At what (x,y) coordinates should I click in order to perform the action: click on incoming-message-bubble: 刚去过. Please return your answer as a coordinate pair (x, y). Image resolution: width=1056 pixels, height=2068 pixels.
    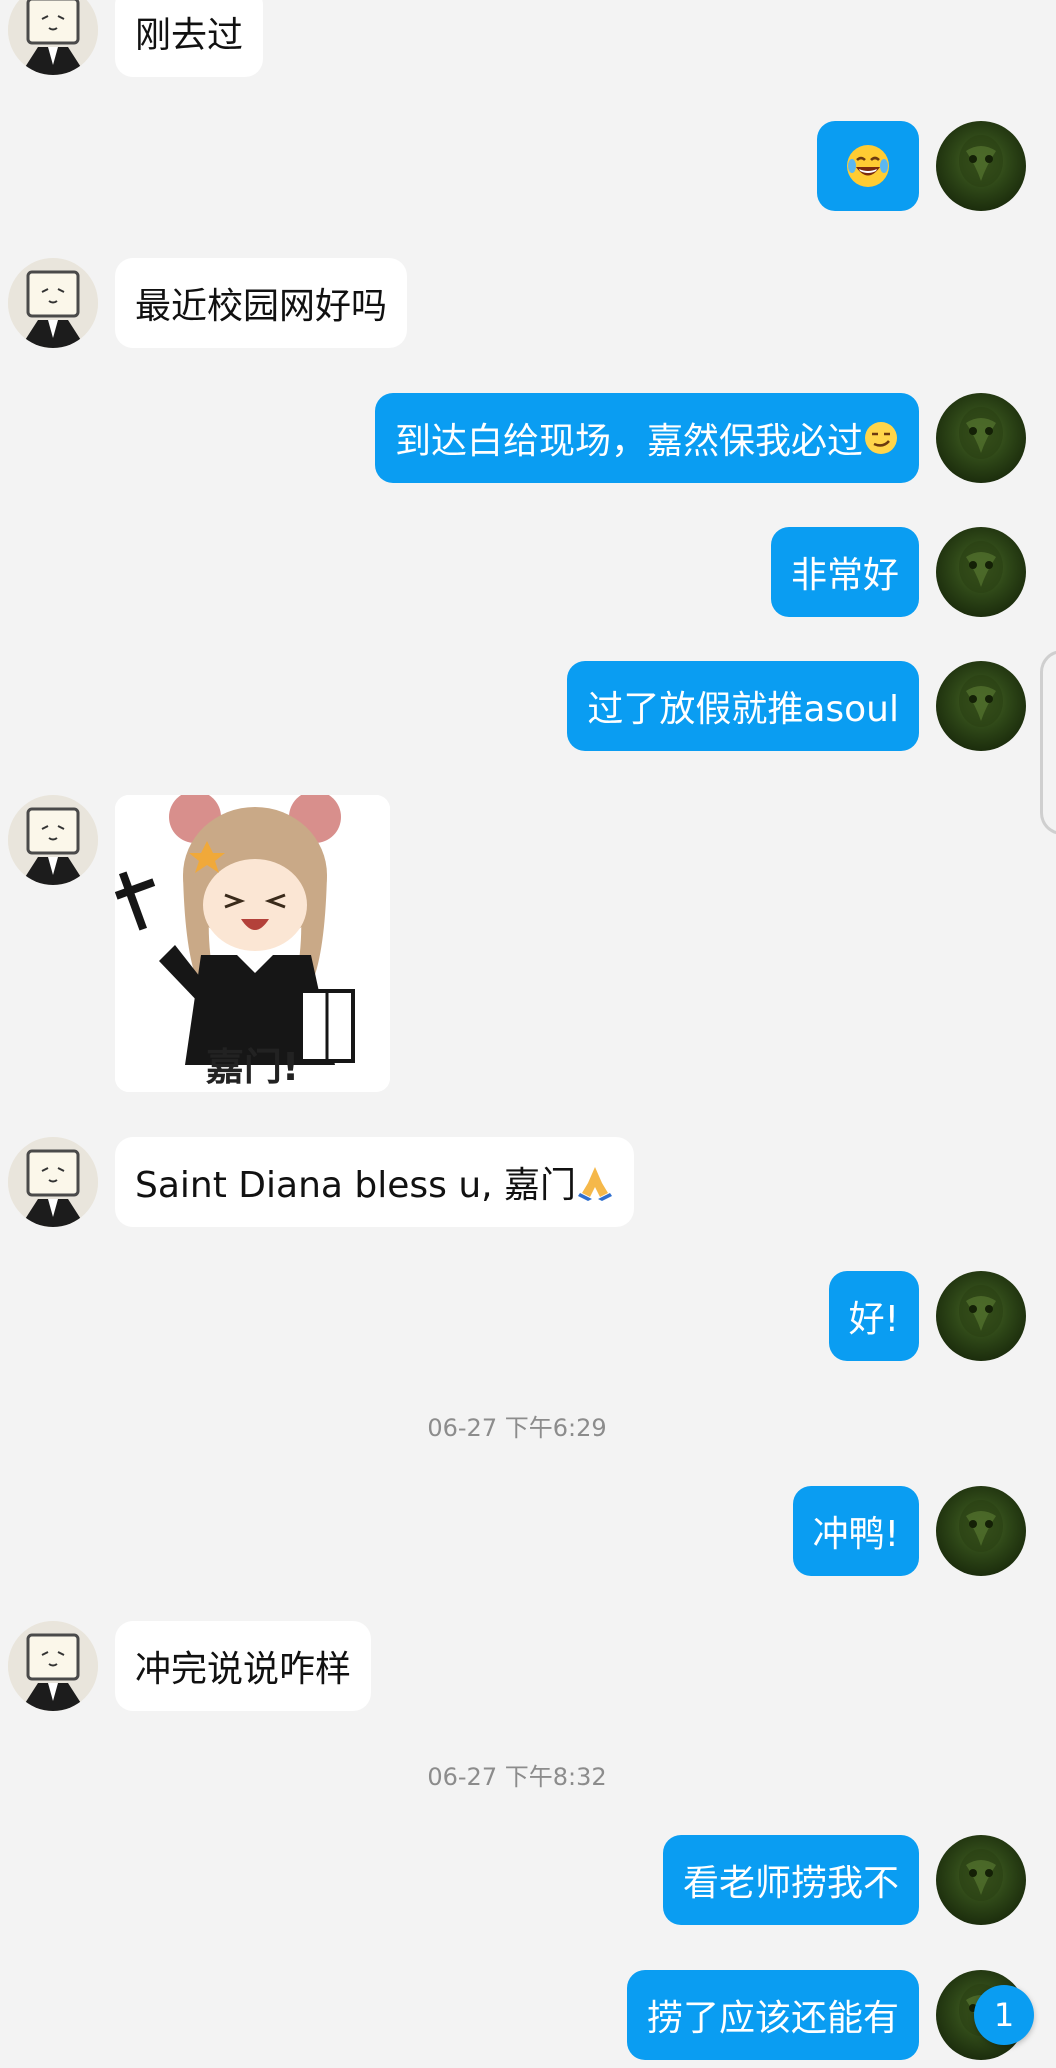
    Looking at the image, I should click on (189, 38).